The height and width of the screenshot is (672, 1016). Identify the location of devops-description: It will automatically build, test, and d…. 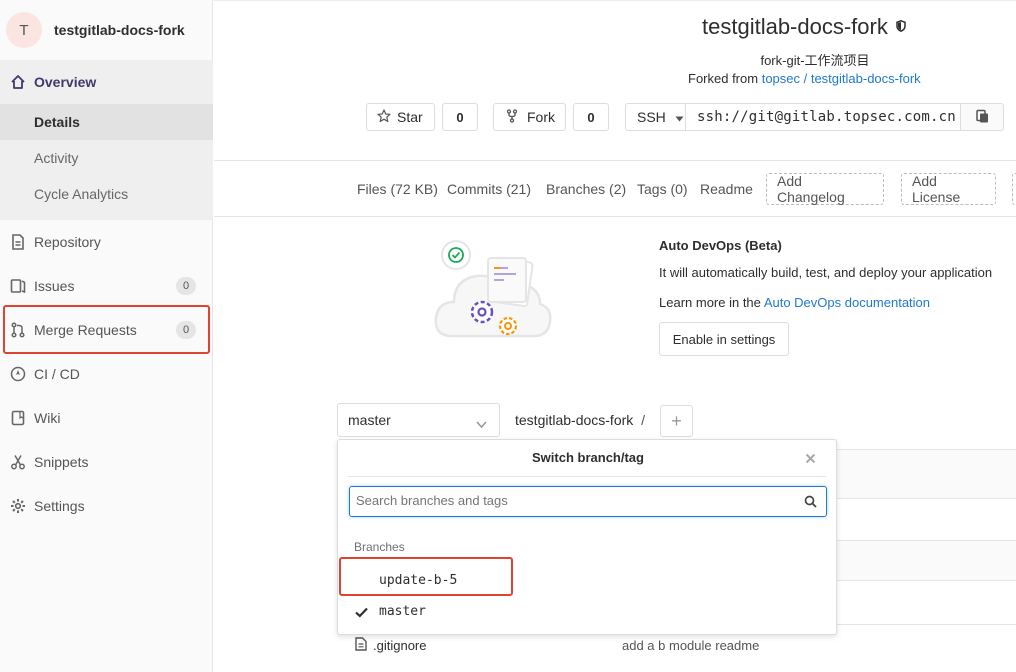
(826, 272).